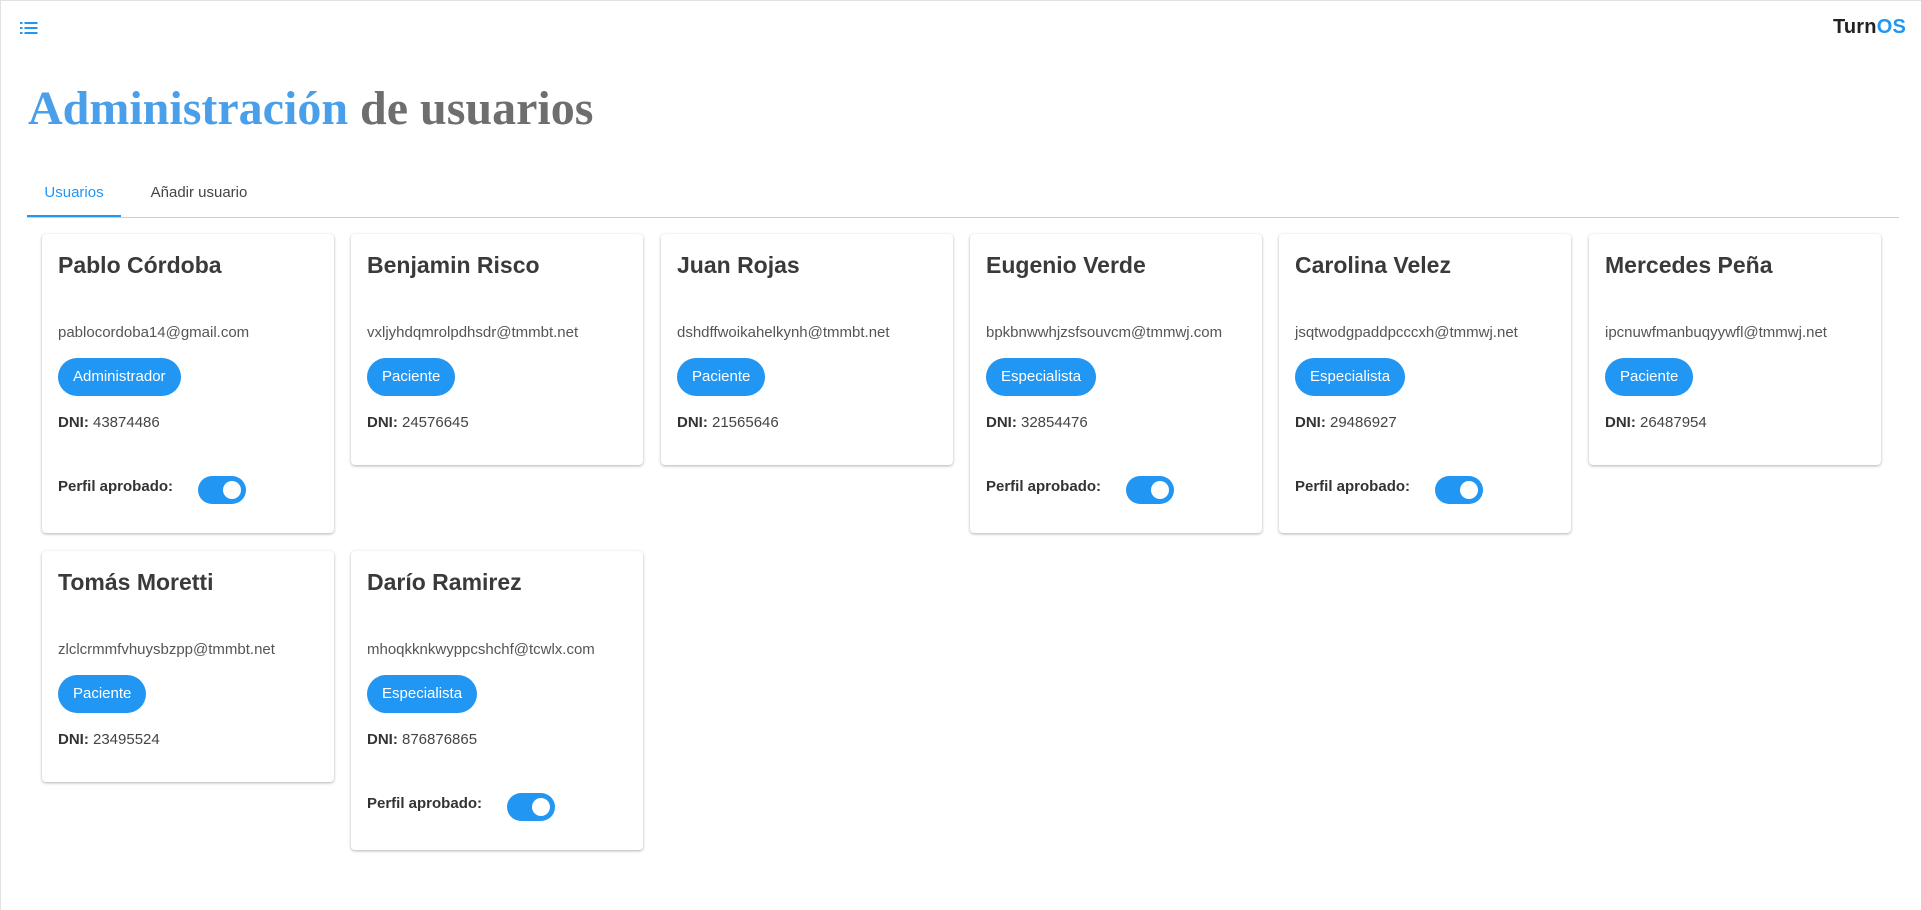 The height and width of the screenshot is (910, 1921). What do you see at coordinates (435, 422) in the screenshot?
I see `dni-value: 24576645` at bounding box center [435, 422].